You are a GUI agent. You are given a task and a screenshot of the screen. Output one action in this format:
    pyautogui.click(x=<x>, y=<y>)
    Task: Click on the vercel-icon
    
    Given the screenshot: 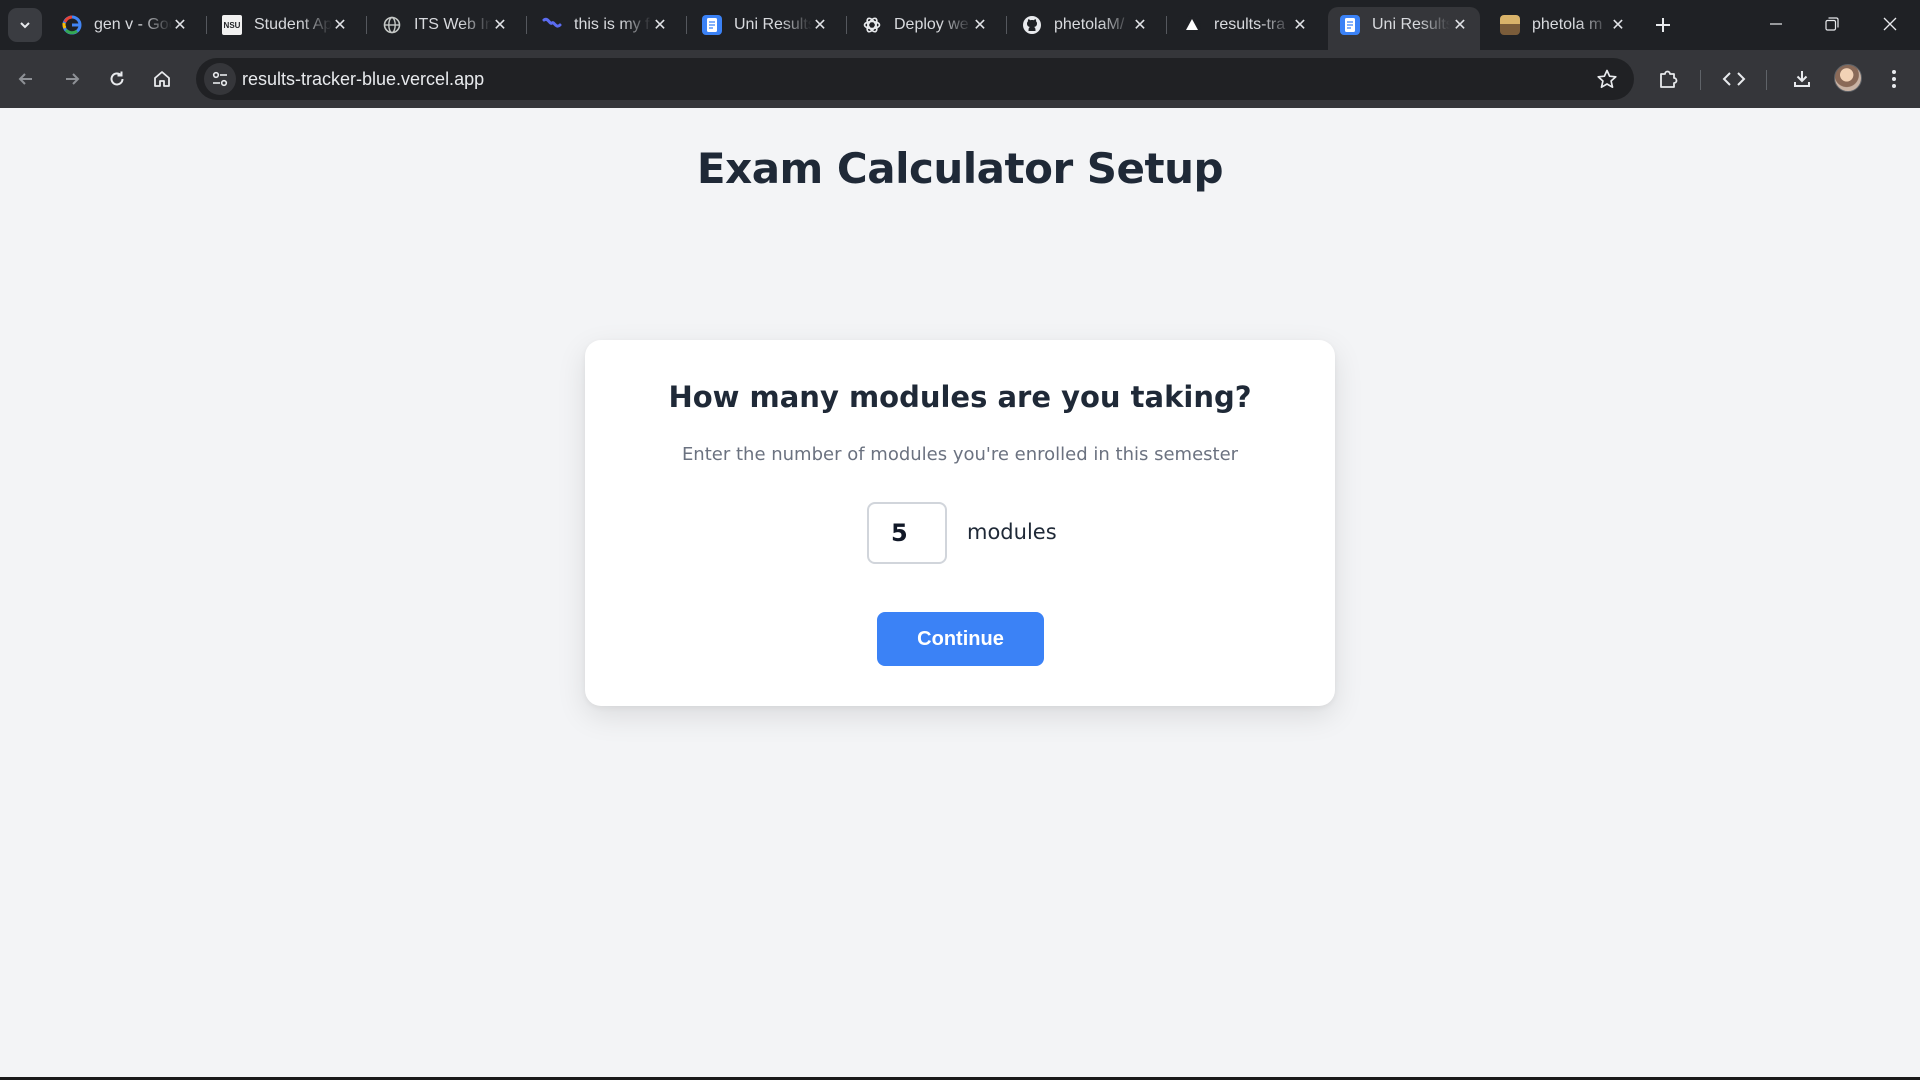 What is the action you would take?
    pyautogui.click(x=1192, y=25)
    